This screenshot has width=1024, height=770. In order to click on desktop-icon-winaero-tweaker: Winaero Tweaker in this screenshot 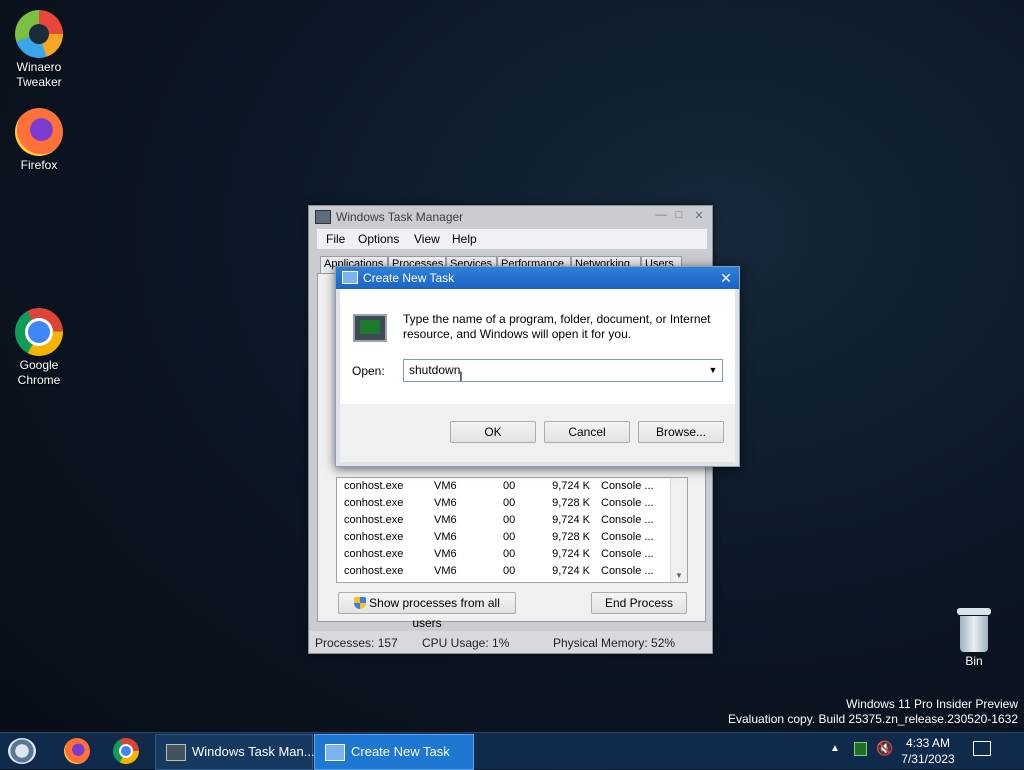, I will do `click(39, 50)`.